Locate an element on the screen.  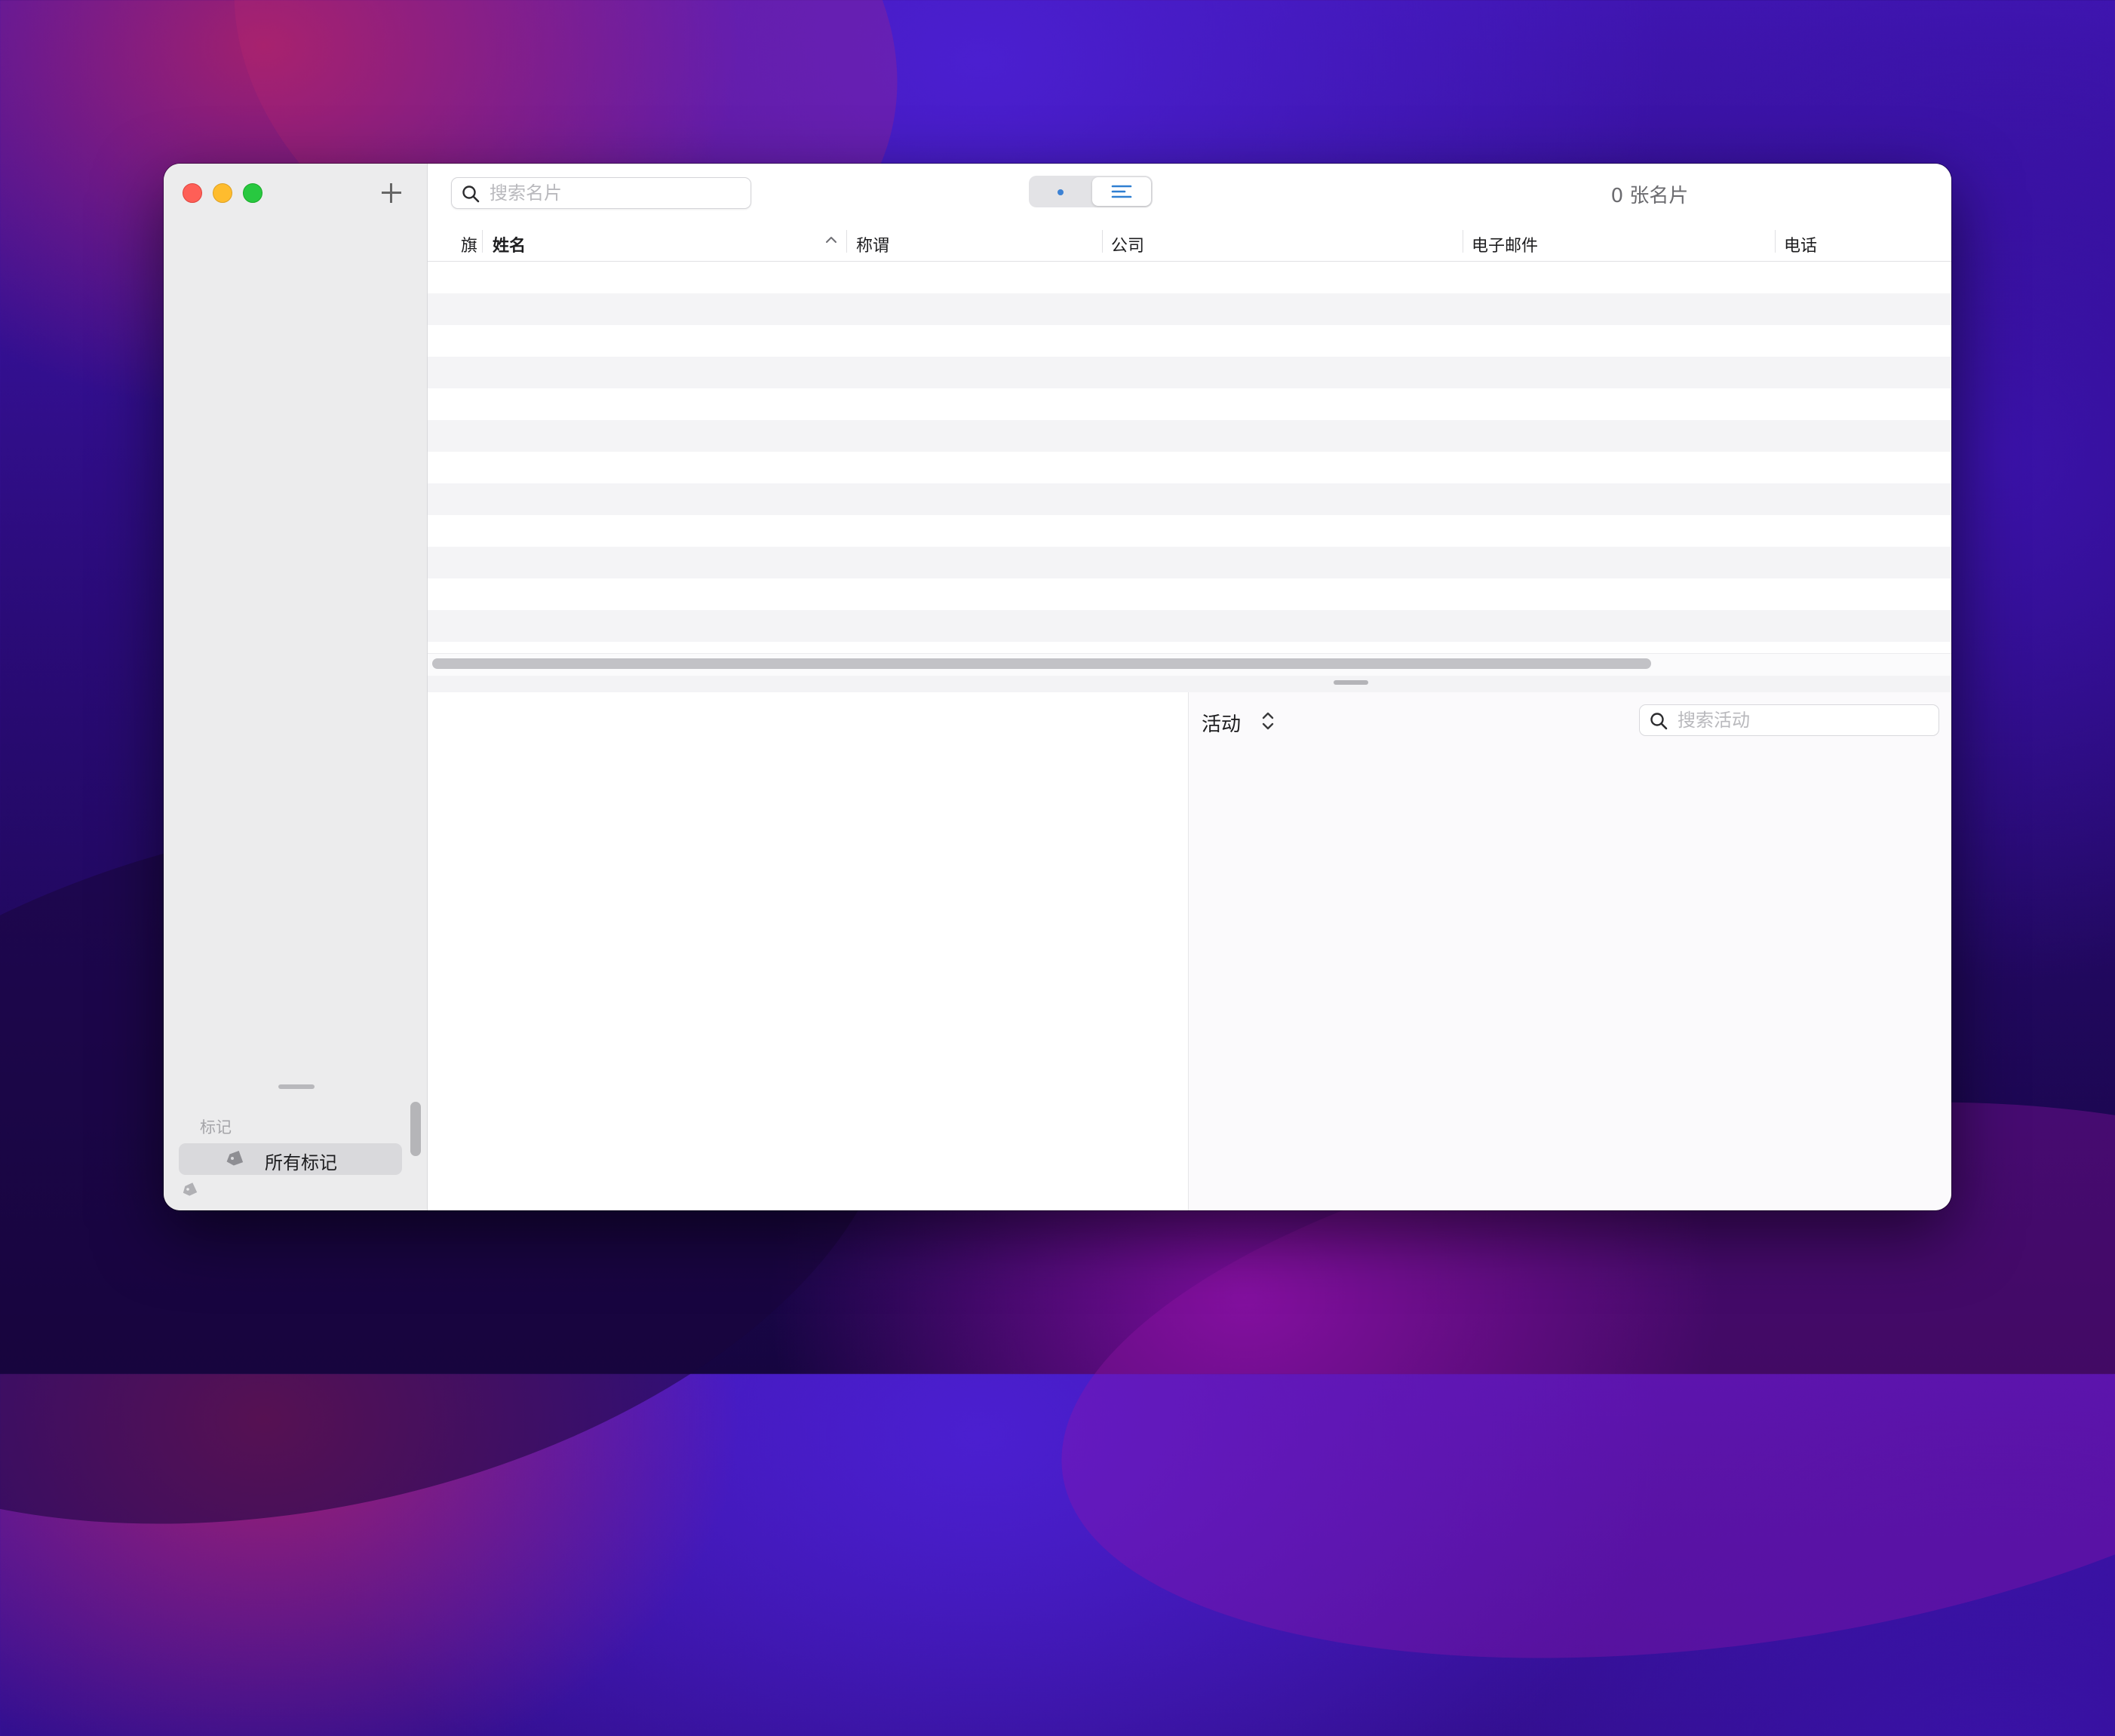
view-mode-control is located at coordinates (1091, 192).